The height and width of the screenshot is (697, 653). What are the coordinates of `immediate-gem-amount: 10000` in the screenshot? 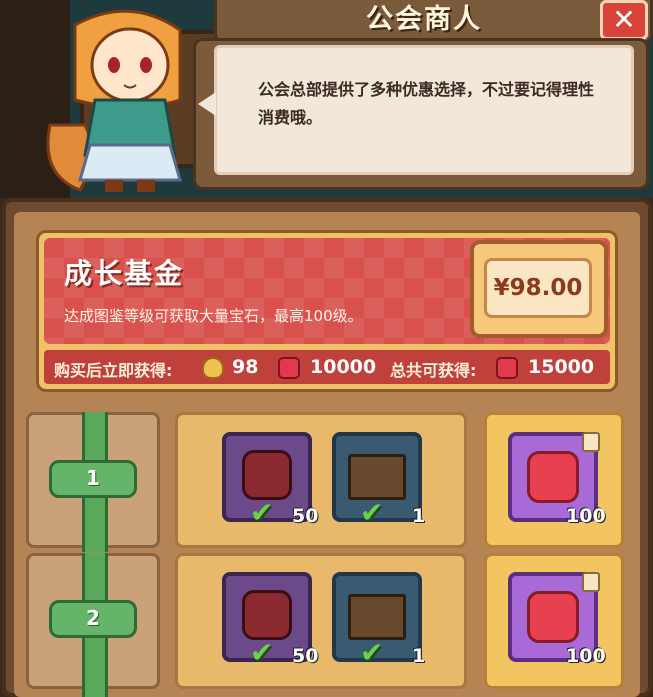 It's located at (343, 367).